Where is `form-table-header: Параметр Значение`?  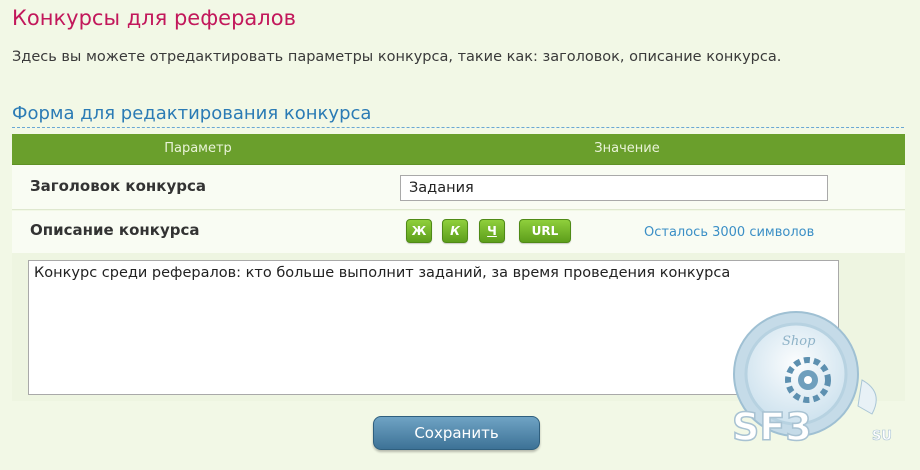
form-table-header: Параметр Значение is located at coordinates (458, 149).